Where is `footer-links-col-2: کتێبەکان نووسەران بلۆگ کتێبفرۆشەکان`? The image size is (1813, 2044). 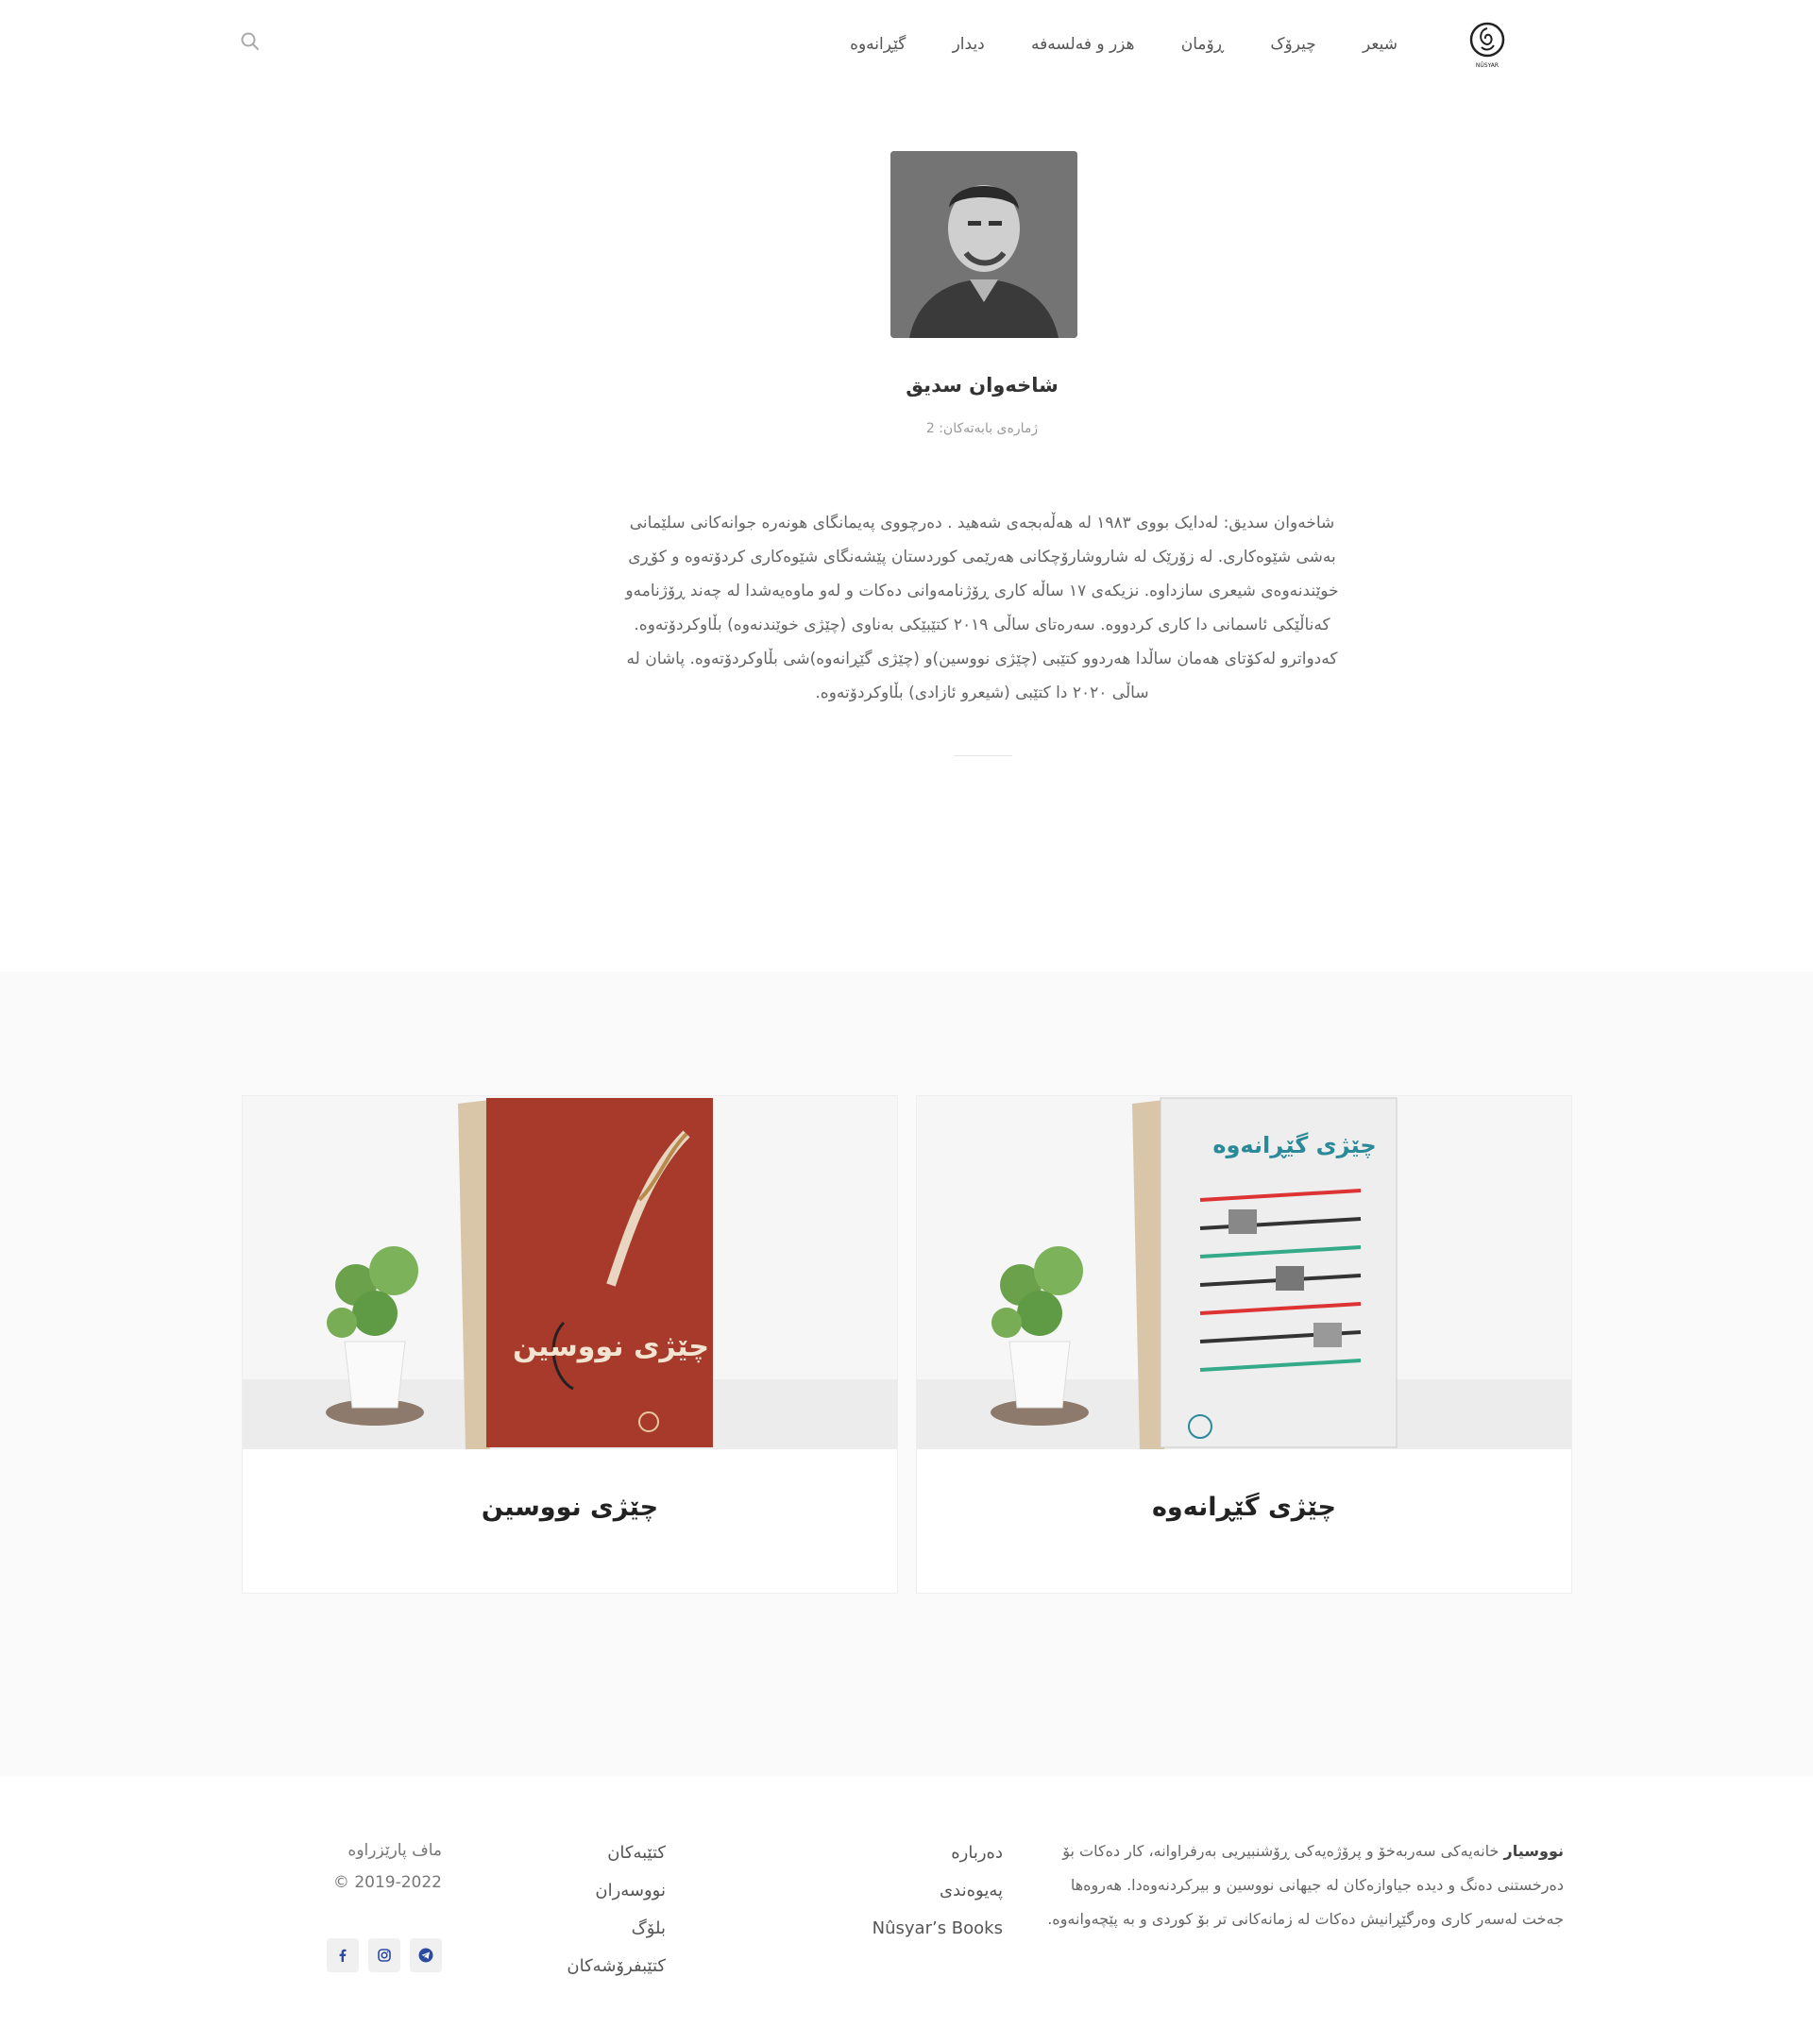 footer-links-col-2: کتێبەکان نووسەران بلۆگ کتێبفرۆشەکان is located at coordinates (597, 1910).